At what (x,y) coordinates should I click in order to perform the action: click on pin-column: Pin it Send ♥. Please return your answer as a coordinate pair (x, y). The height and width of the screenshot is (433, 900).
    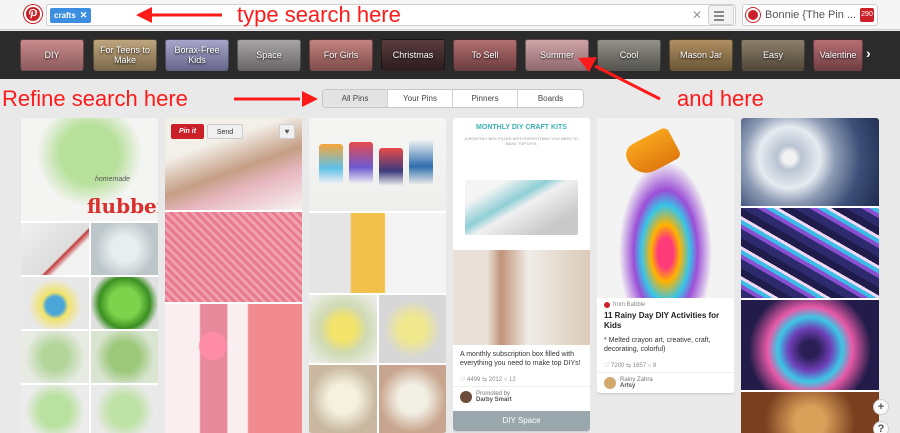
    Looking at the image, I should click on (233, 275).